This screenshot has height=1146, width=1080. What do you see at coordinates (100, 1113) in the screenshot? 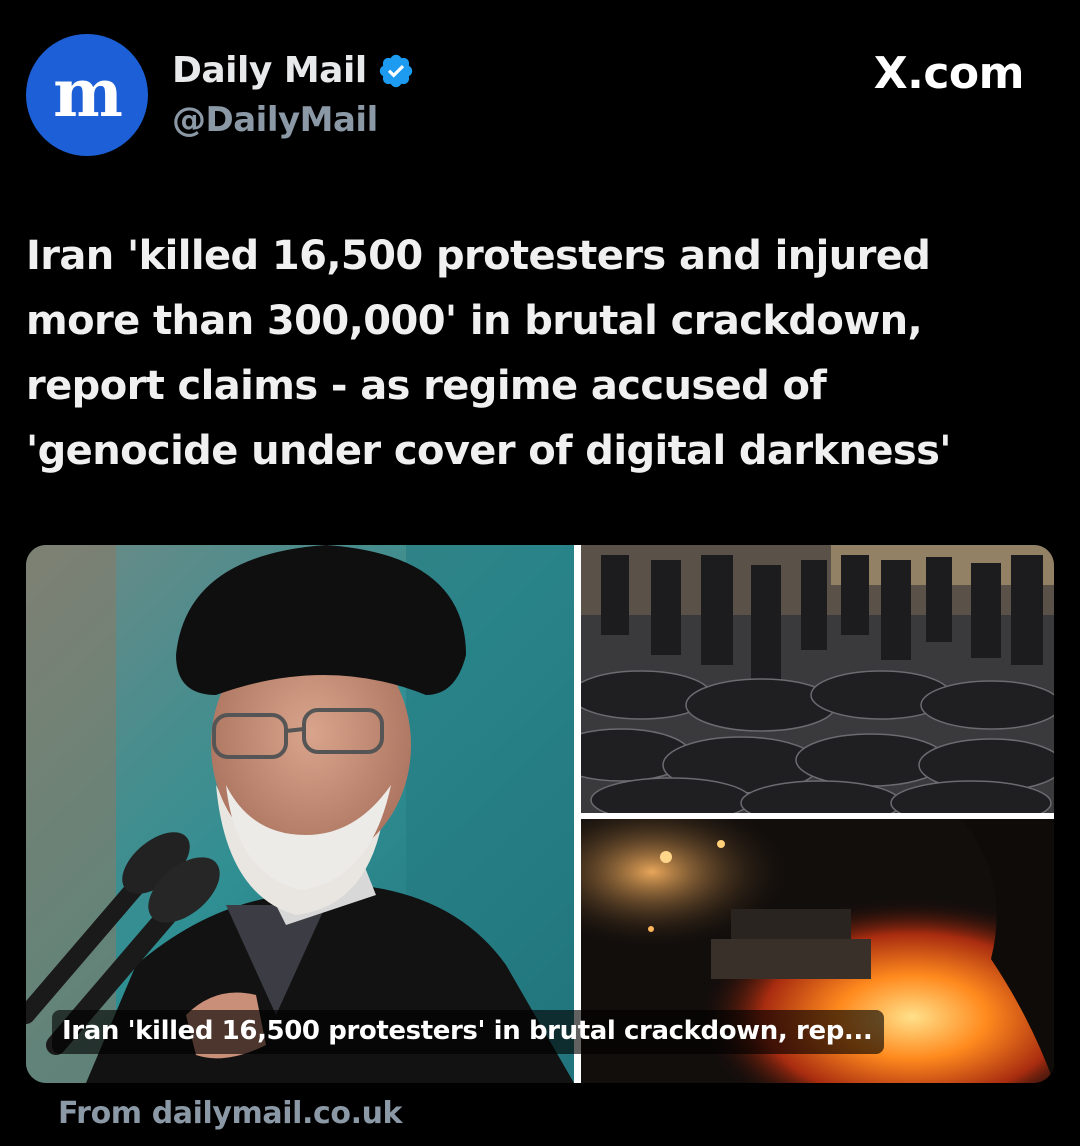
I see `source-prefix: From` at bounding box center [100, 1113].